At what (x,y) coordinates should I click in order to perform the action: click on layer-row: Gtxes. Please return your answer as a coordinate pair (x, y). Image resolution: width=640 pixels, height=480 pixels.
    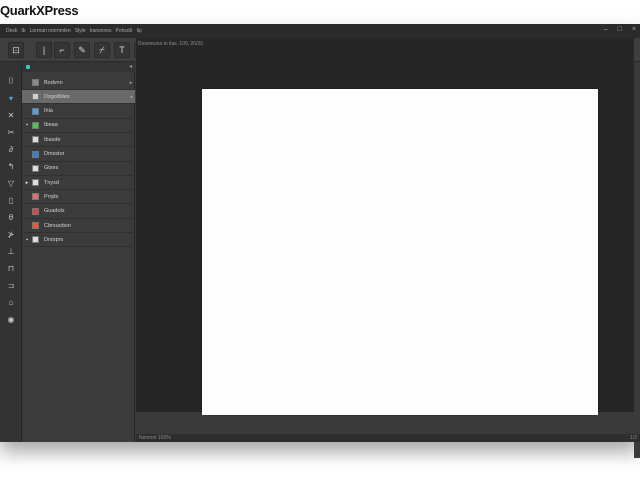
    Looking at the image, I should click on (78, 169).